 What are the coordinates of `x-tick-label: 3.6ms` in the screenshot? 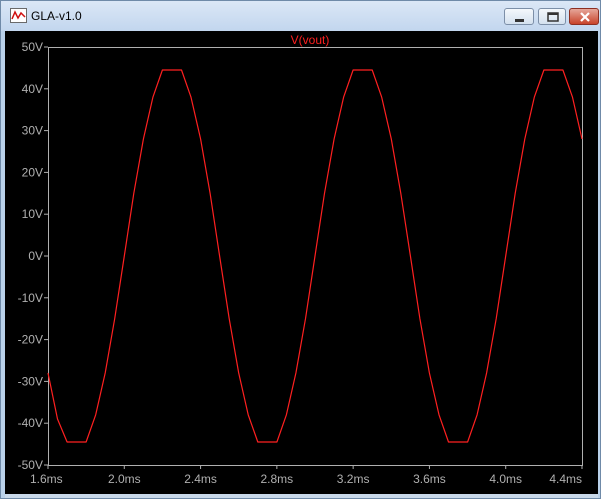 It's located at (429, 479).